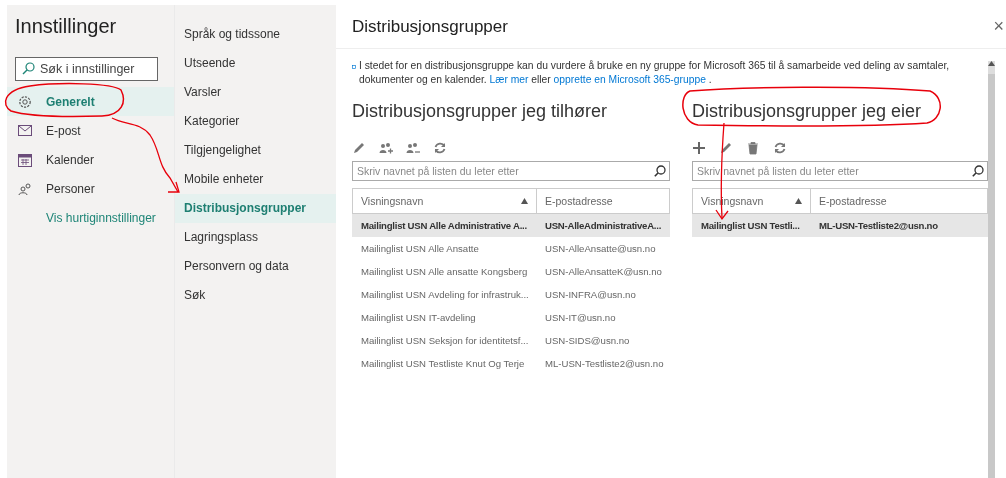 The height and width of the screenshot is (478, 1006). I want to click on close-button: ×, so click(998, 26).